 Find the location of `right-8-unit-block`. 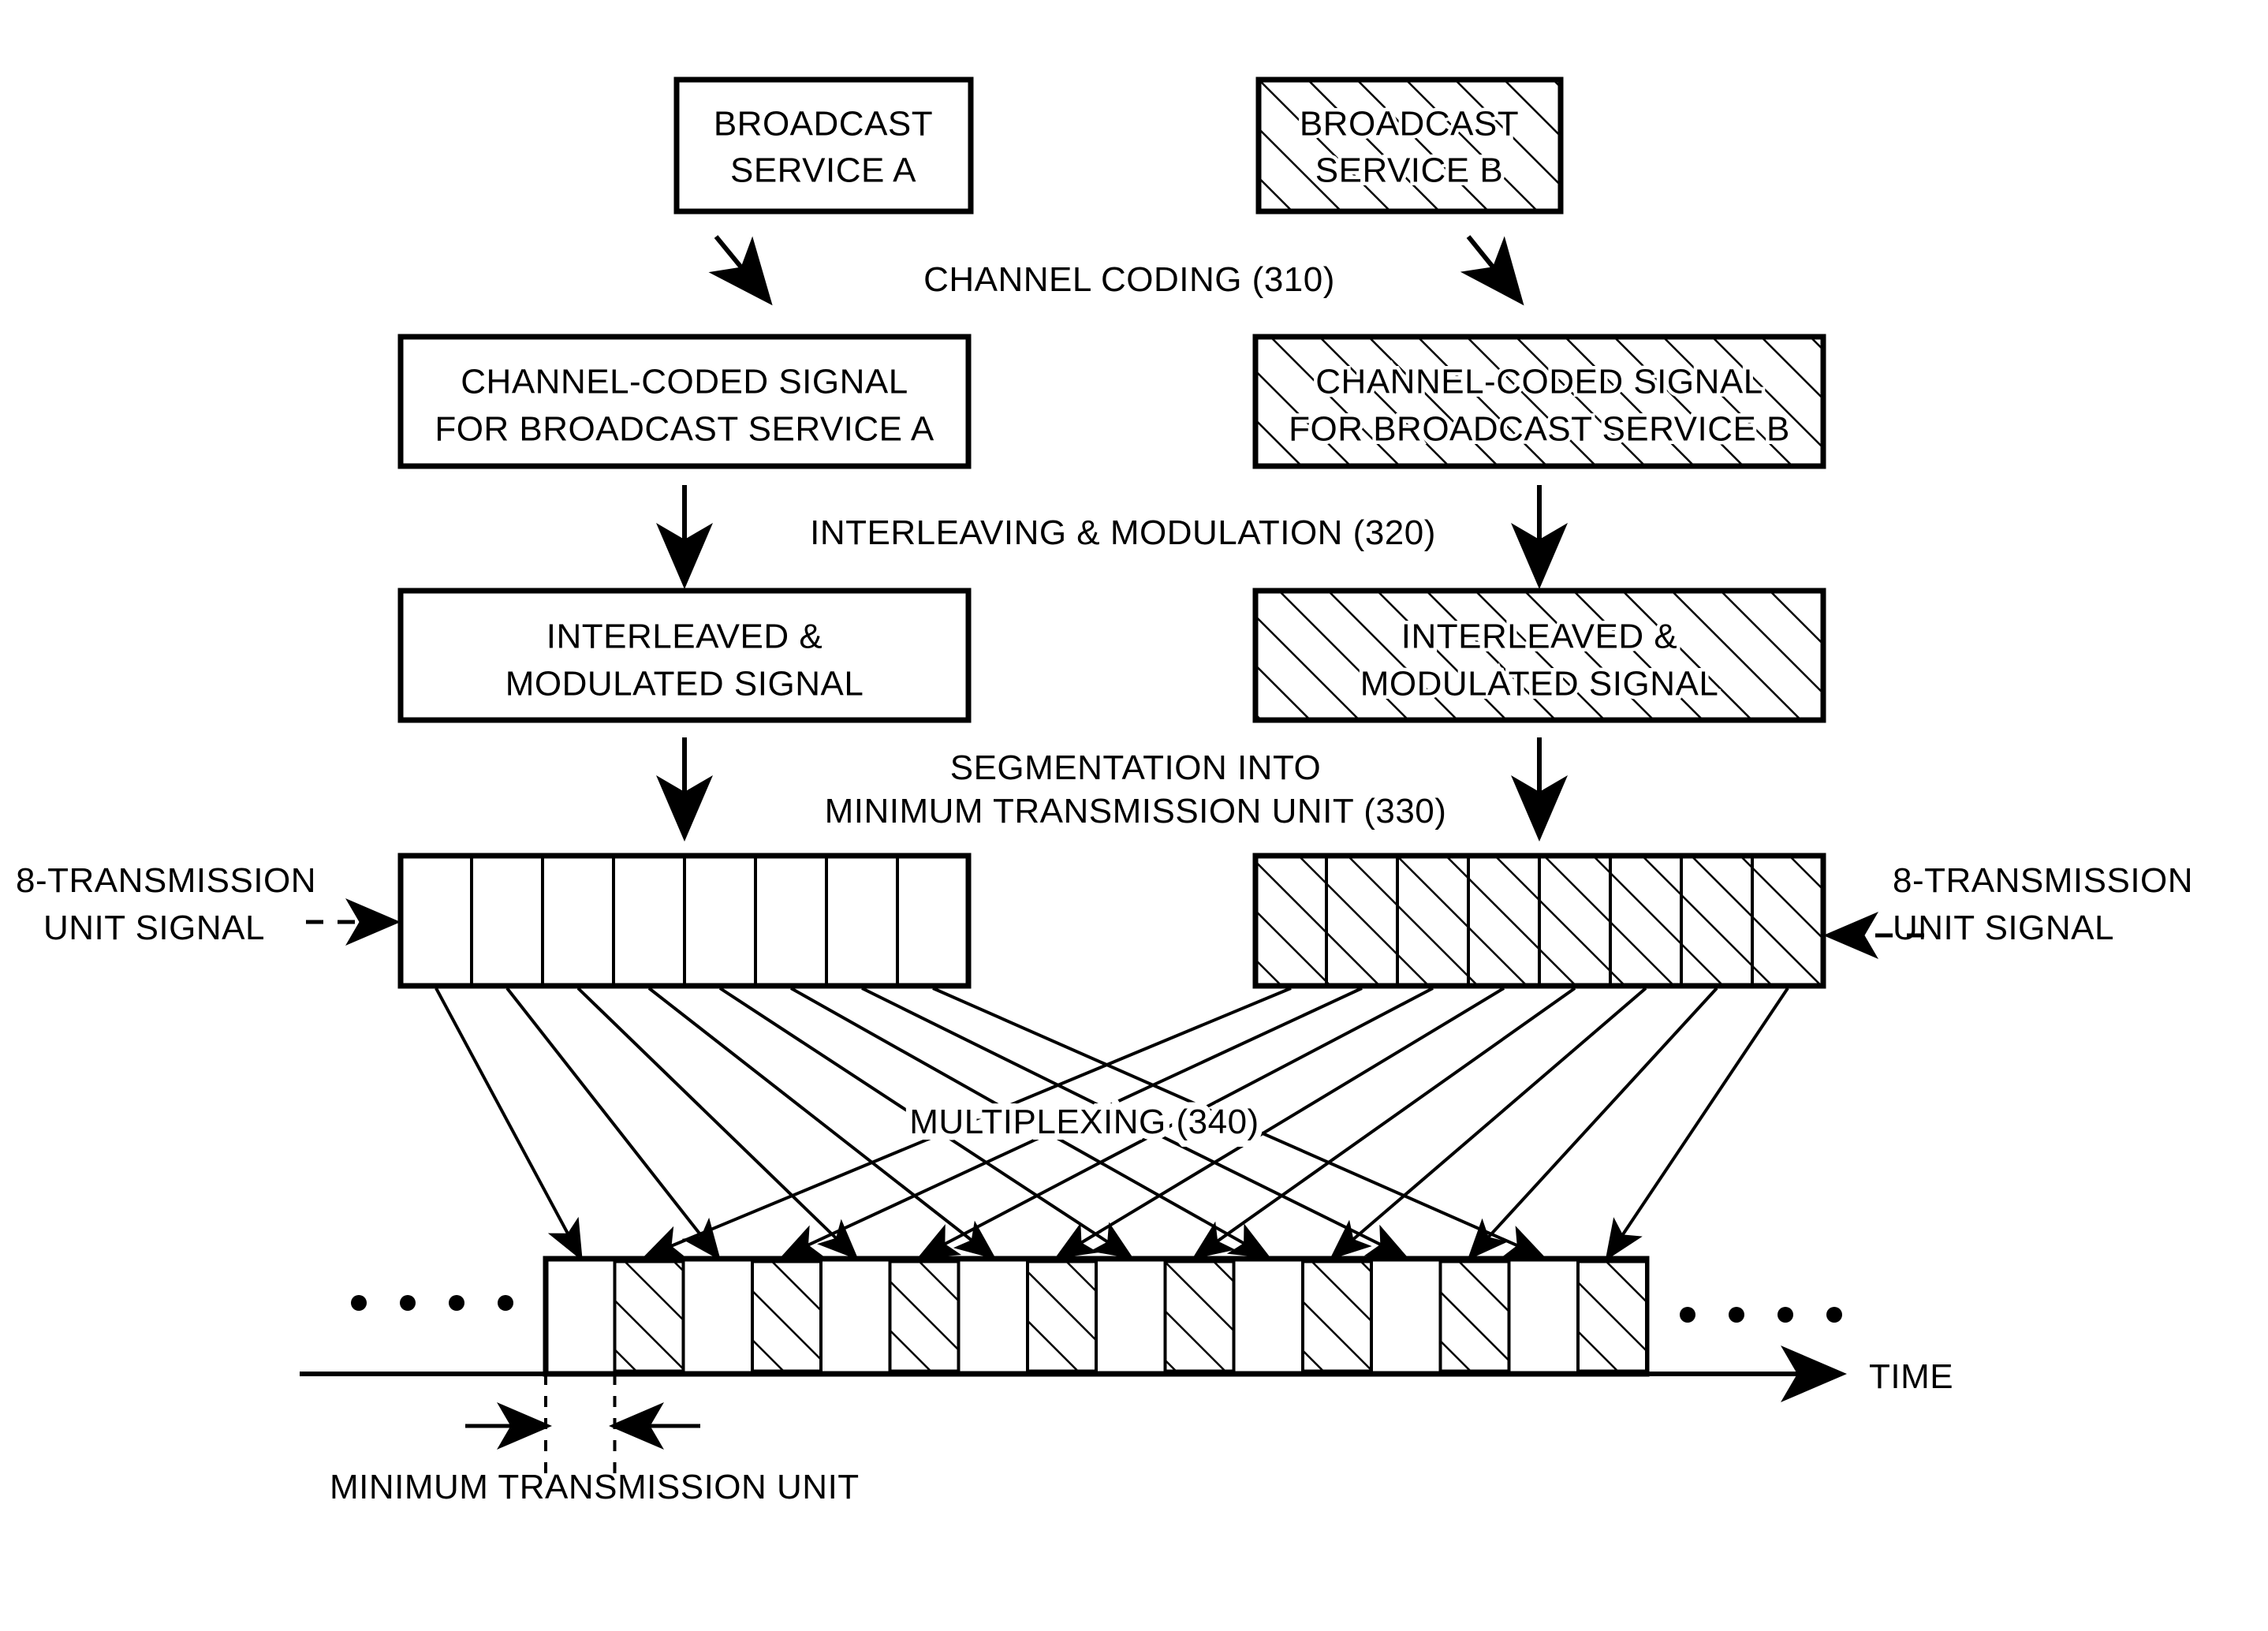

right-8-unit-block is located at coordinates (1539, 921).